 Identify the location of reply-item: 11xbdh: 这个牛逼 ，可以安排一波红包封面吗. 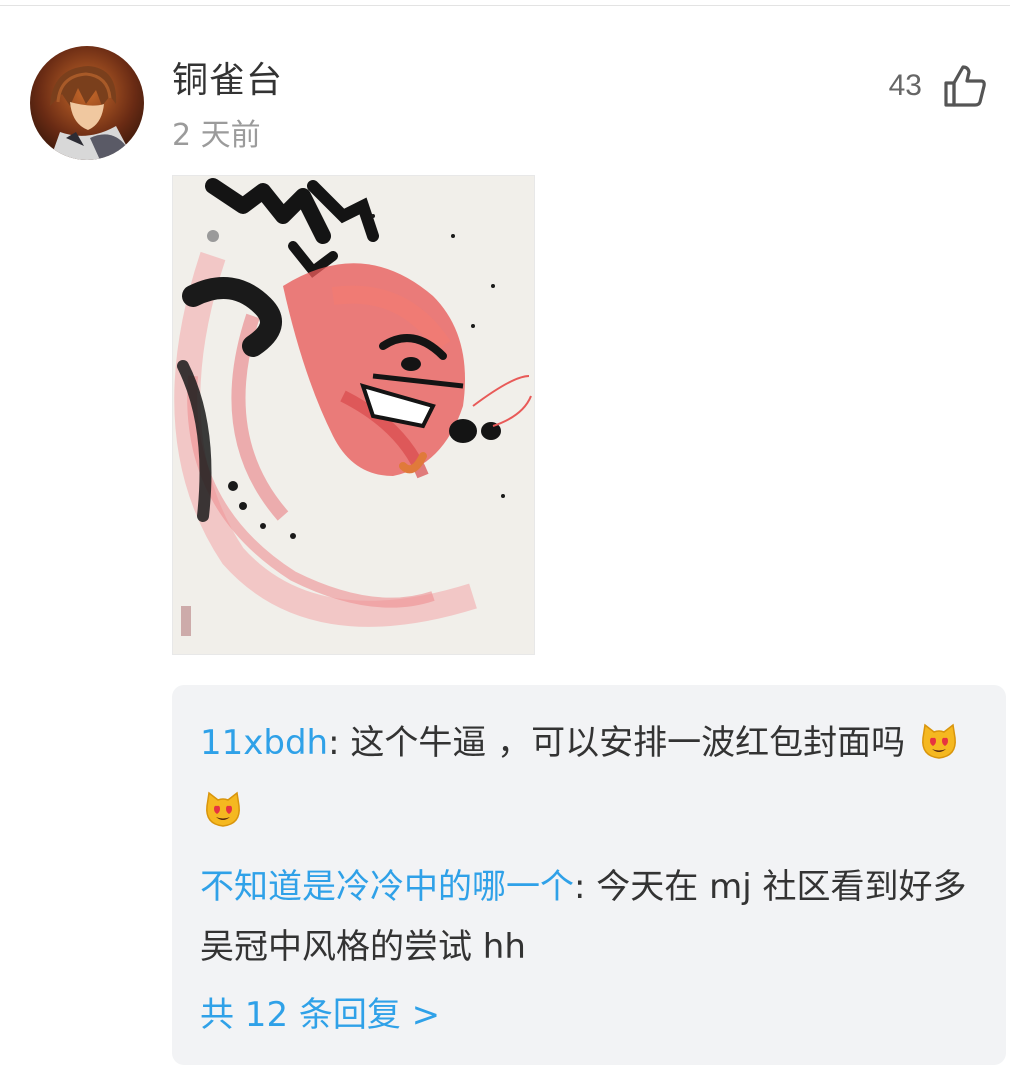
(589, 781).